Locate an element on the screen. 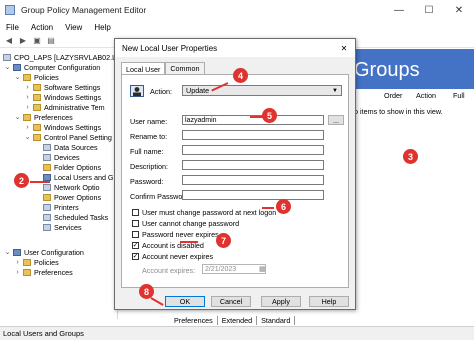  tab-extended: Extended is located at coordinates (238, 320).